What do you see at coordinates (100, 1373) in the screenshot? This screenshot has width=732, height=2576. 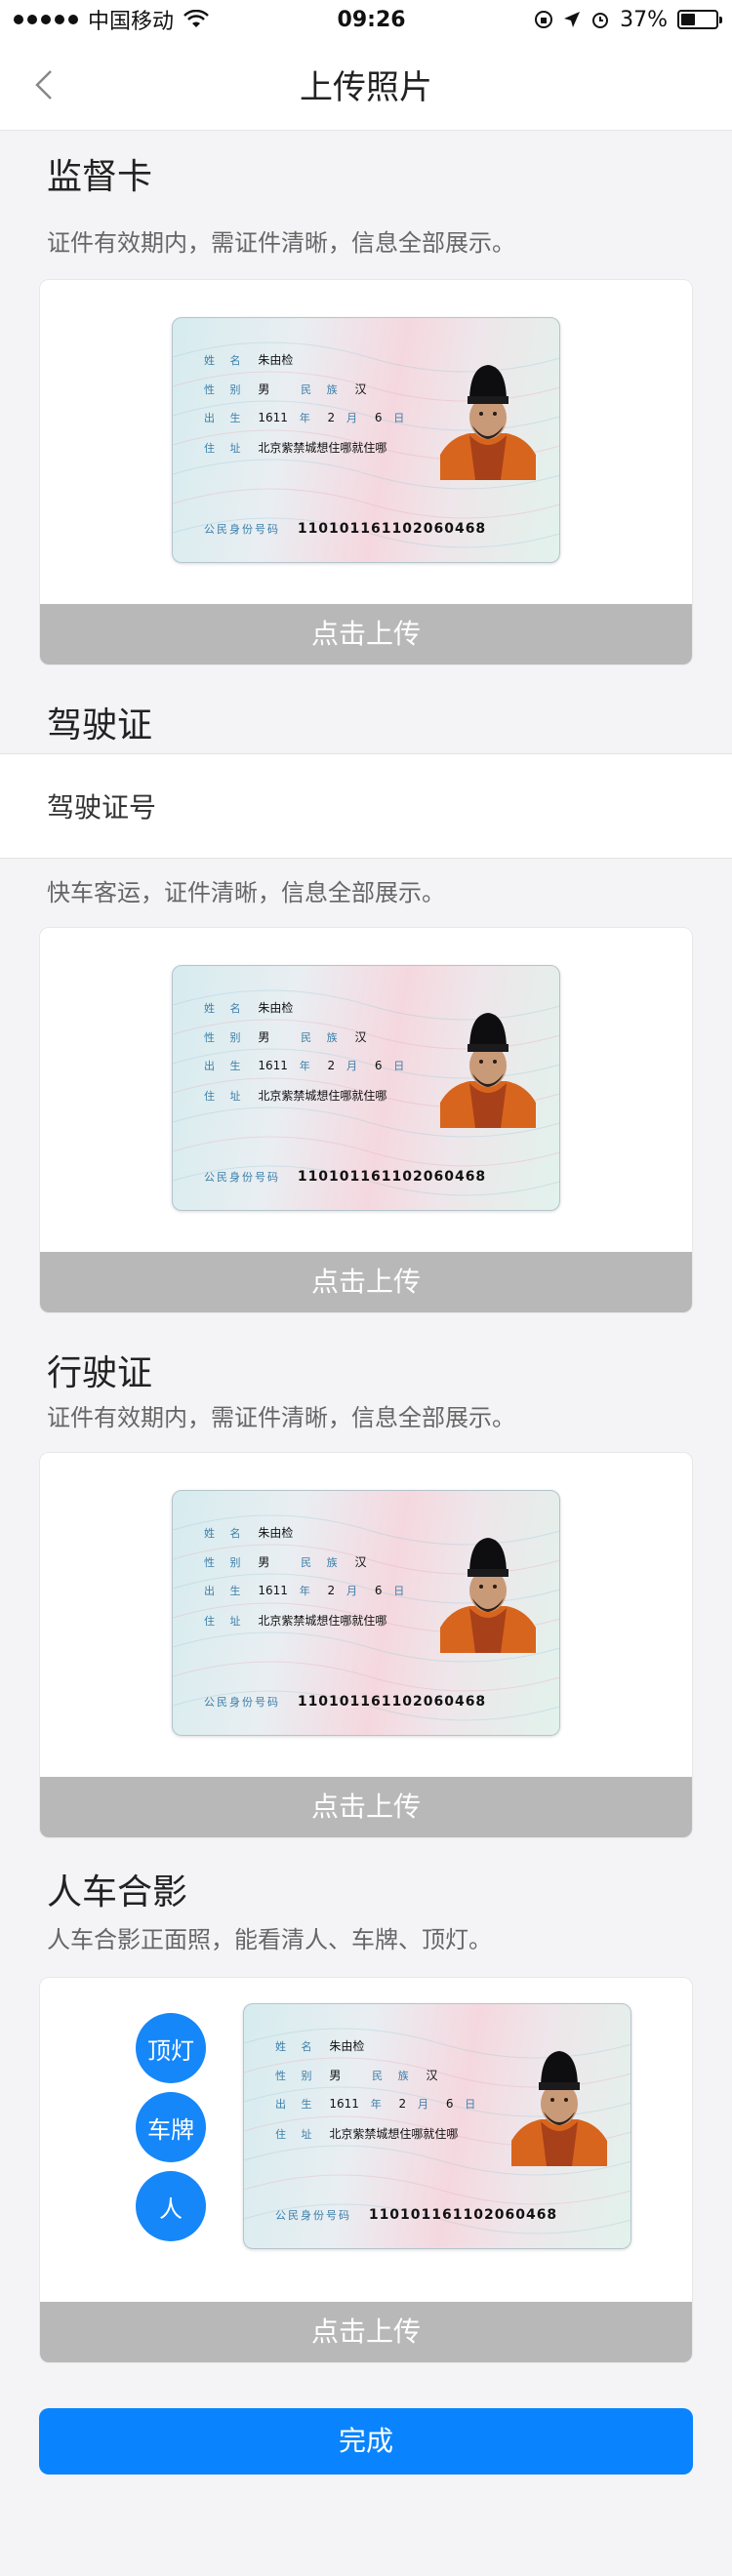 I see `section-title-vehicle: 行驶证` at bounding box center [100, 1373].